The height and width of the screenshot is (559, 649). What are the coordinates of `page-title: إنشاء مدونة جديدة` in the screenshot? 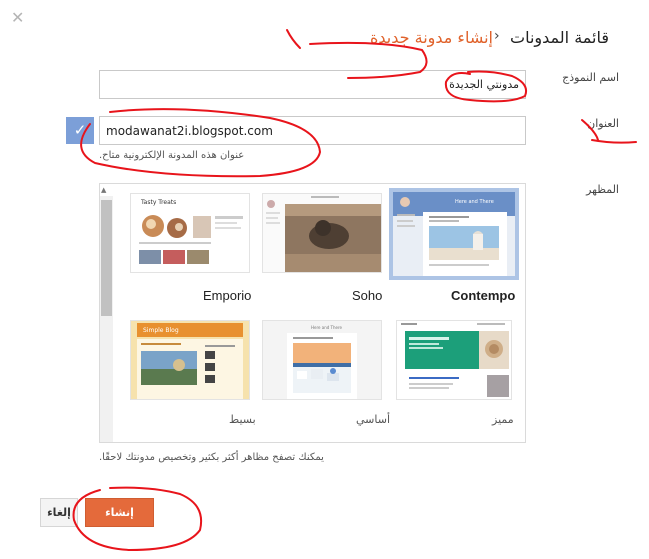 It's located at (431, 37).